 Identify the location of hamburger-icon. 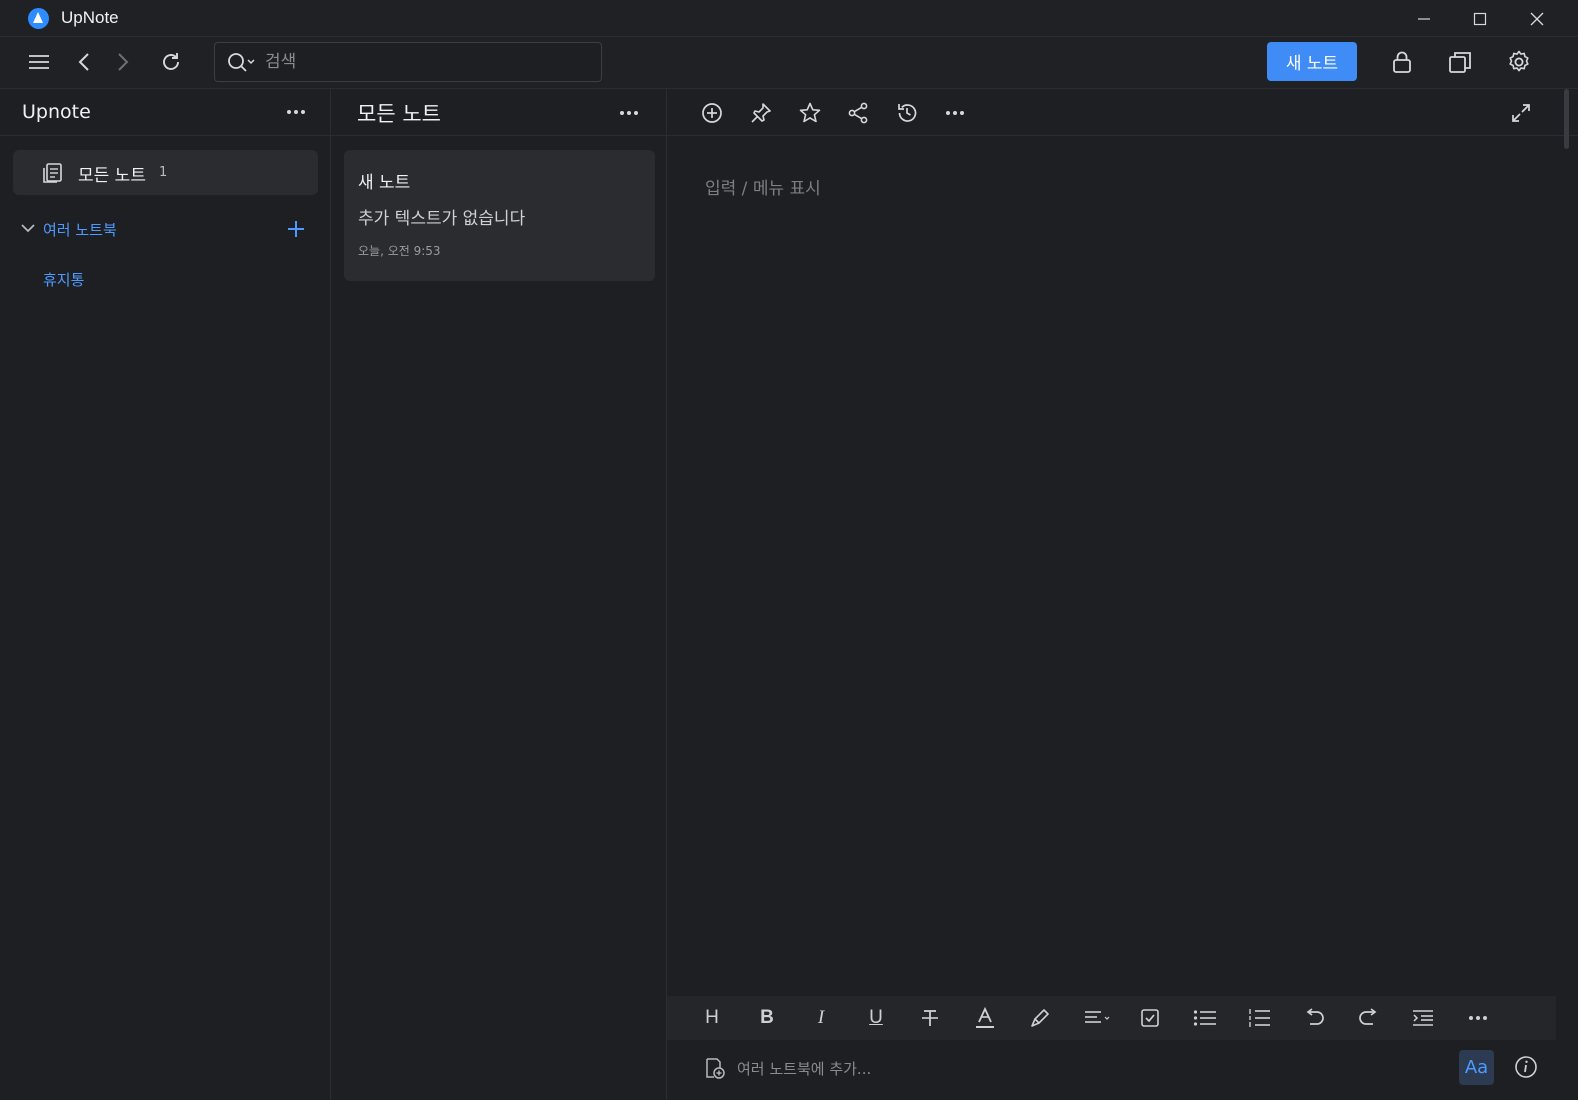
(39, 62).